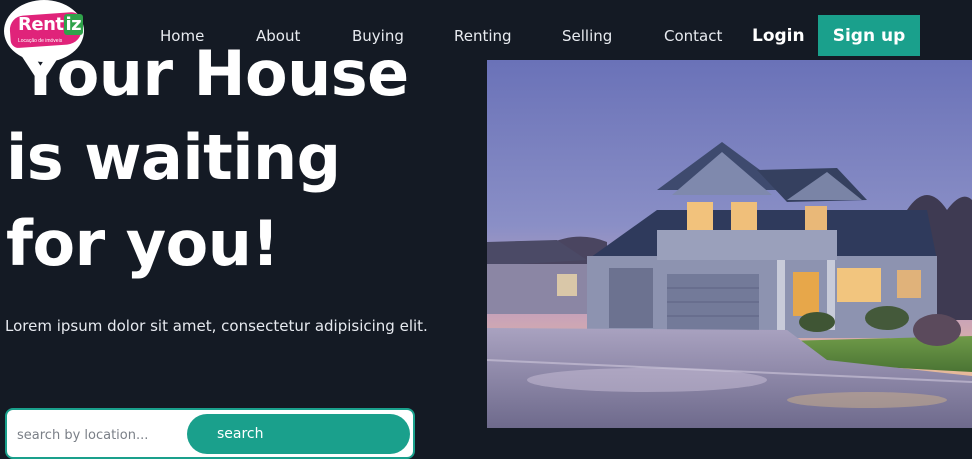 The width and height of the screenshot is (972, 459). I want to click on signup-button: Sign up, so click(869, 35).